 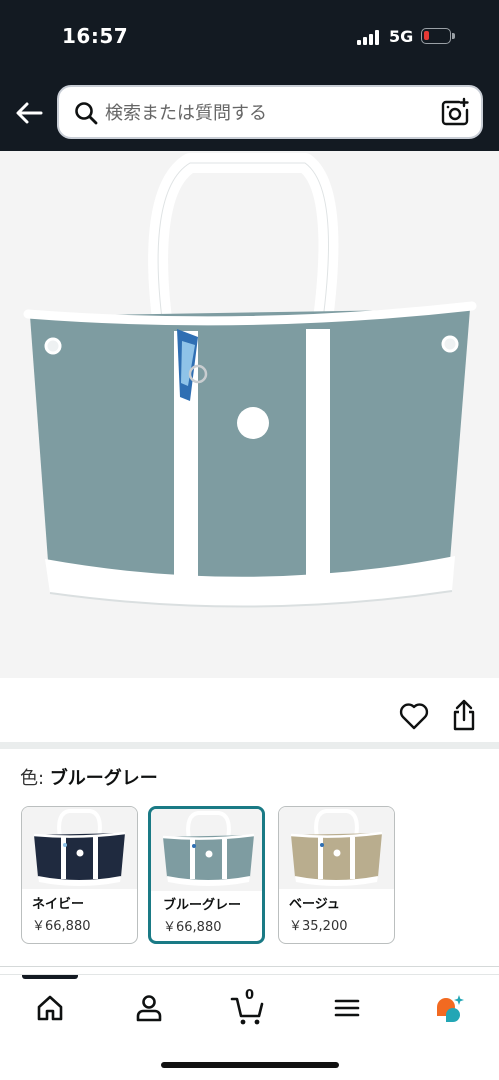 What do you see at coordinates (103, 778) in the screenshot?
I see `color-selected-value: ブルーグレー` at bounding box center [103, 778].